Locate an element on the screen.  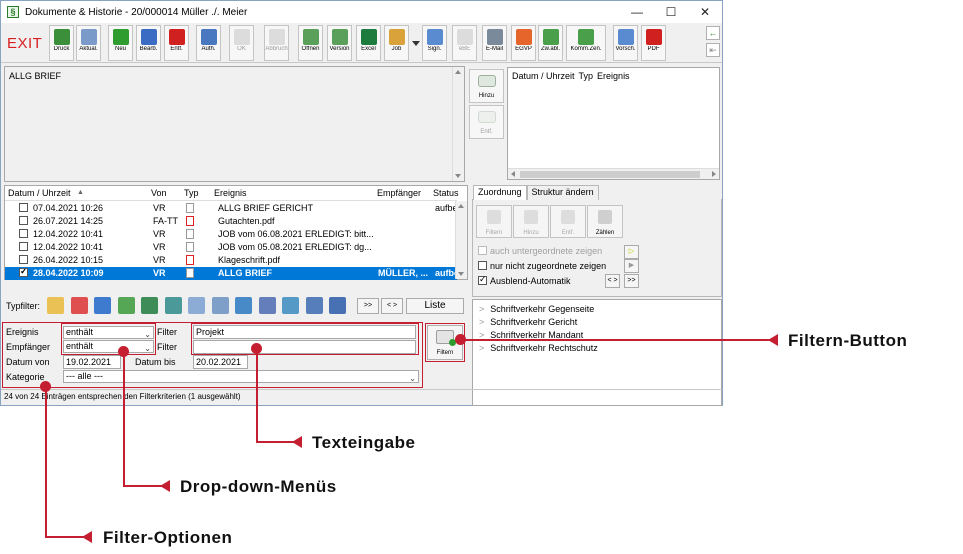
play-yellow-icon: ▷ is located at coordinates (631, 252).